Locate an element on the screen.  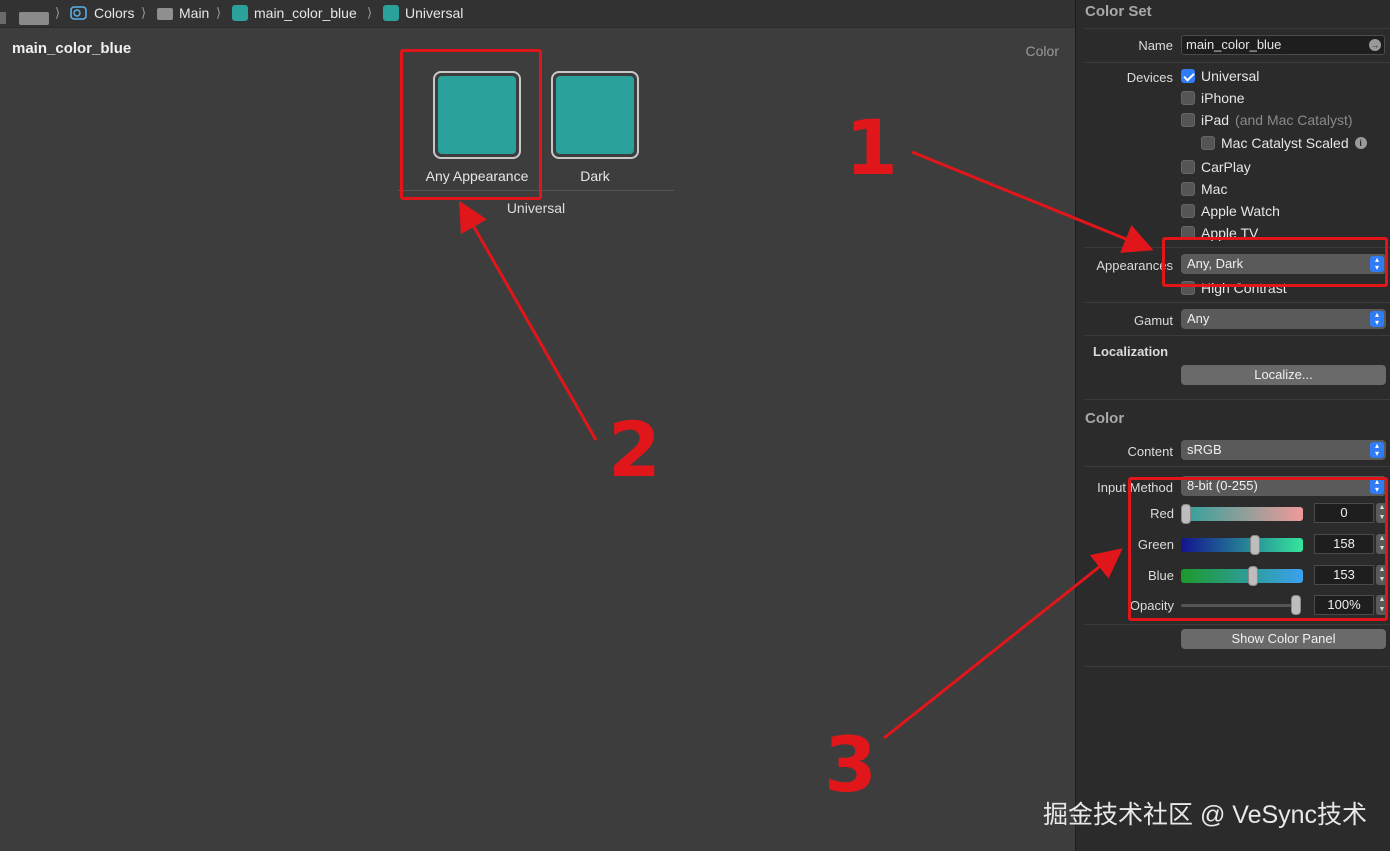
breadcrumb-label: main_color_blue is located at coordinates (305, 13).